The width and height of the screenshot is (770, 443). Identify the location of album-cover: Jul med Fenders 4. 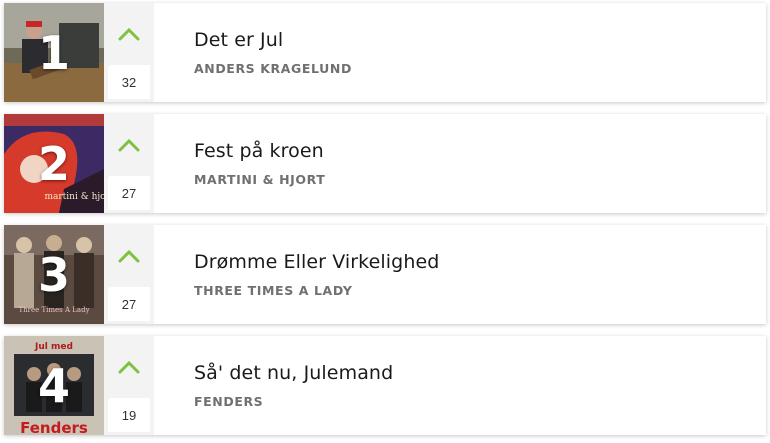
(54, 385).